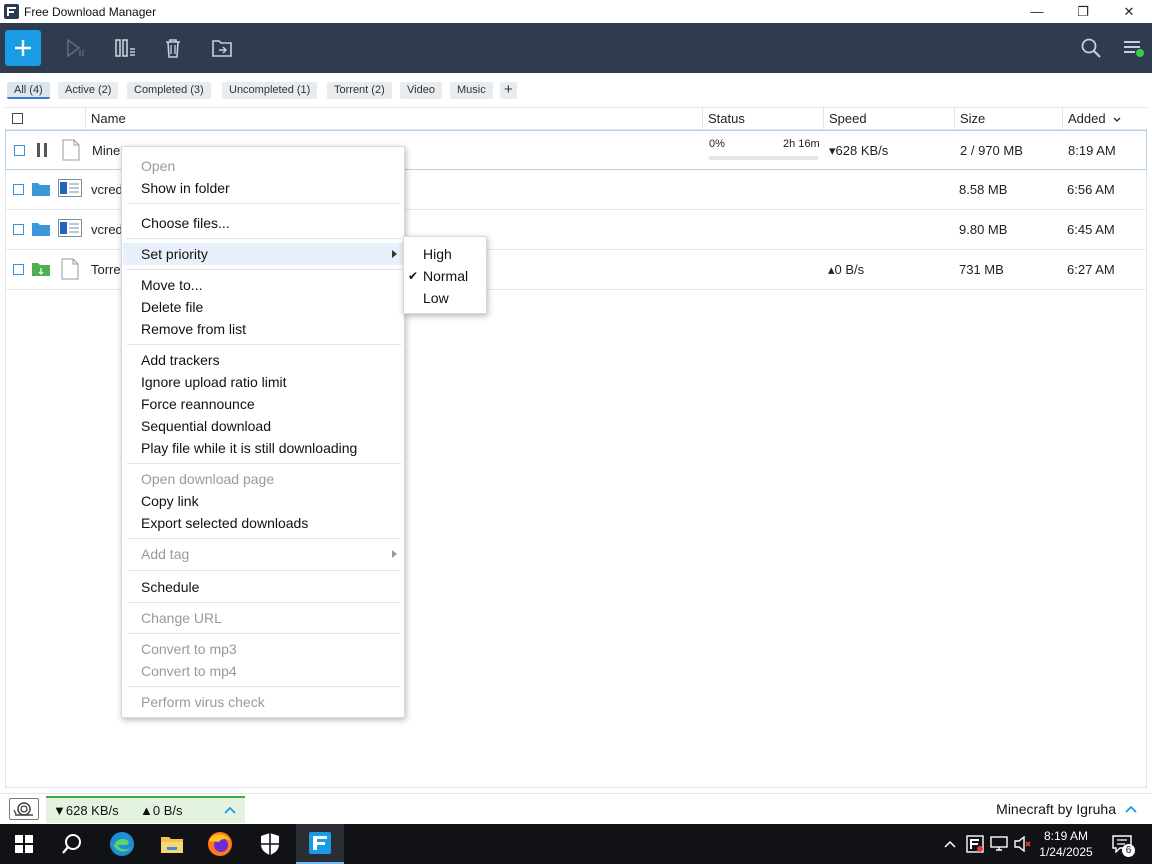 The height and width of the screenshot is (864, 1152). Describe the element at coordinates (1104, 119) in the screenshot. I see `column-added: Added` at that location.